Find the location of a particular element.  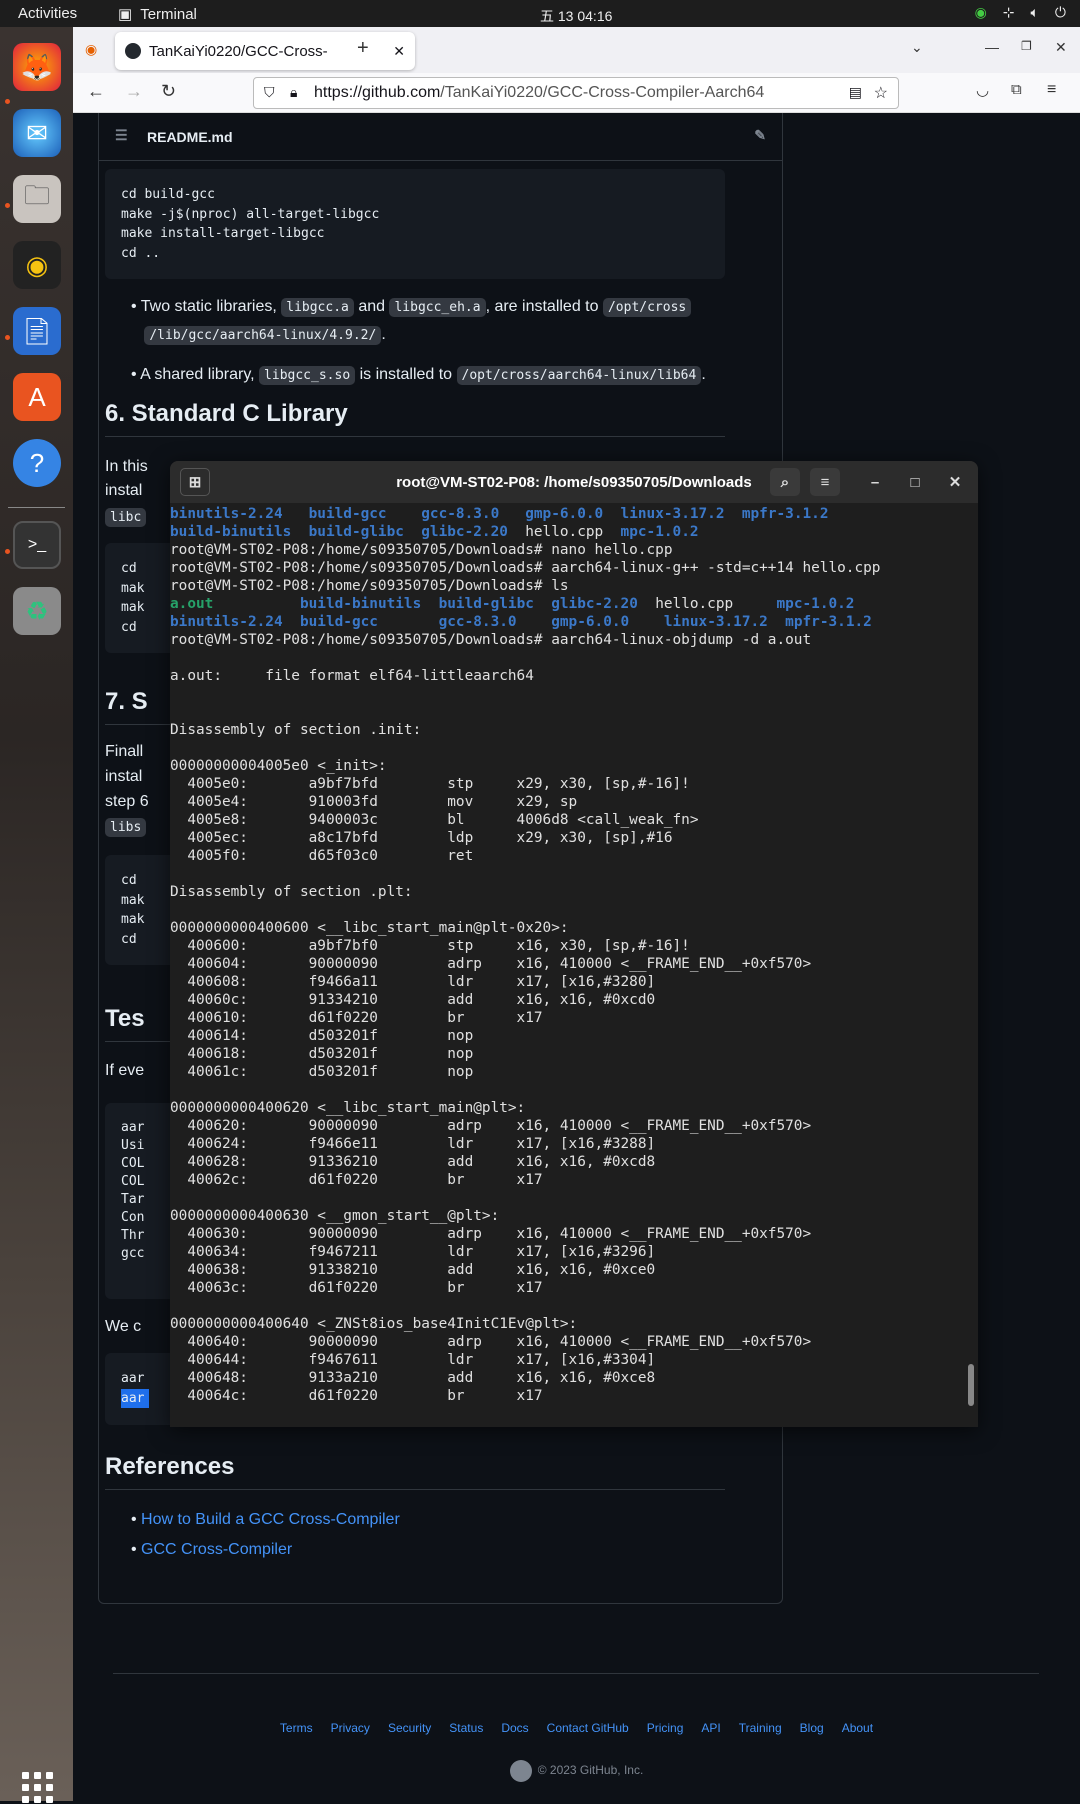

terminal-line: 400618: d503201f nop is located at coordinates (568, 1054).